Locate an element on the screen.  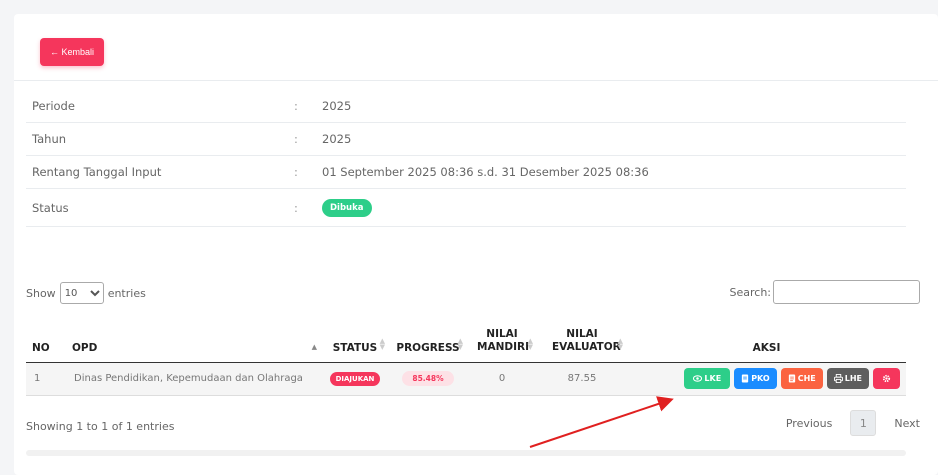
entries-label: entries is located at coordinates (126, 293).